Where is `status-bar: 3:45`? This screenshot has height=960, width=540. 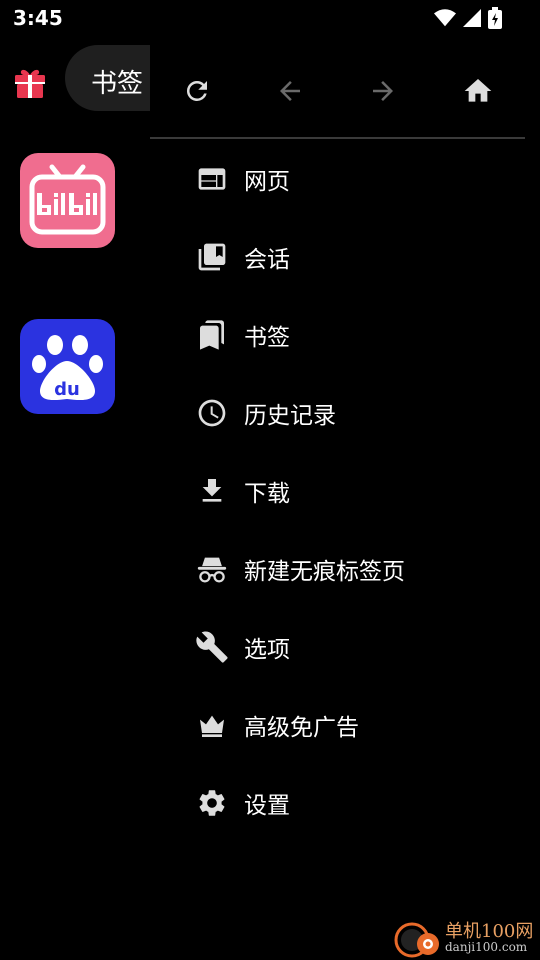 status-bar: 3:45 is located at coordinates (270, 18).